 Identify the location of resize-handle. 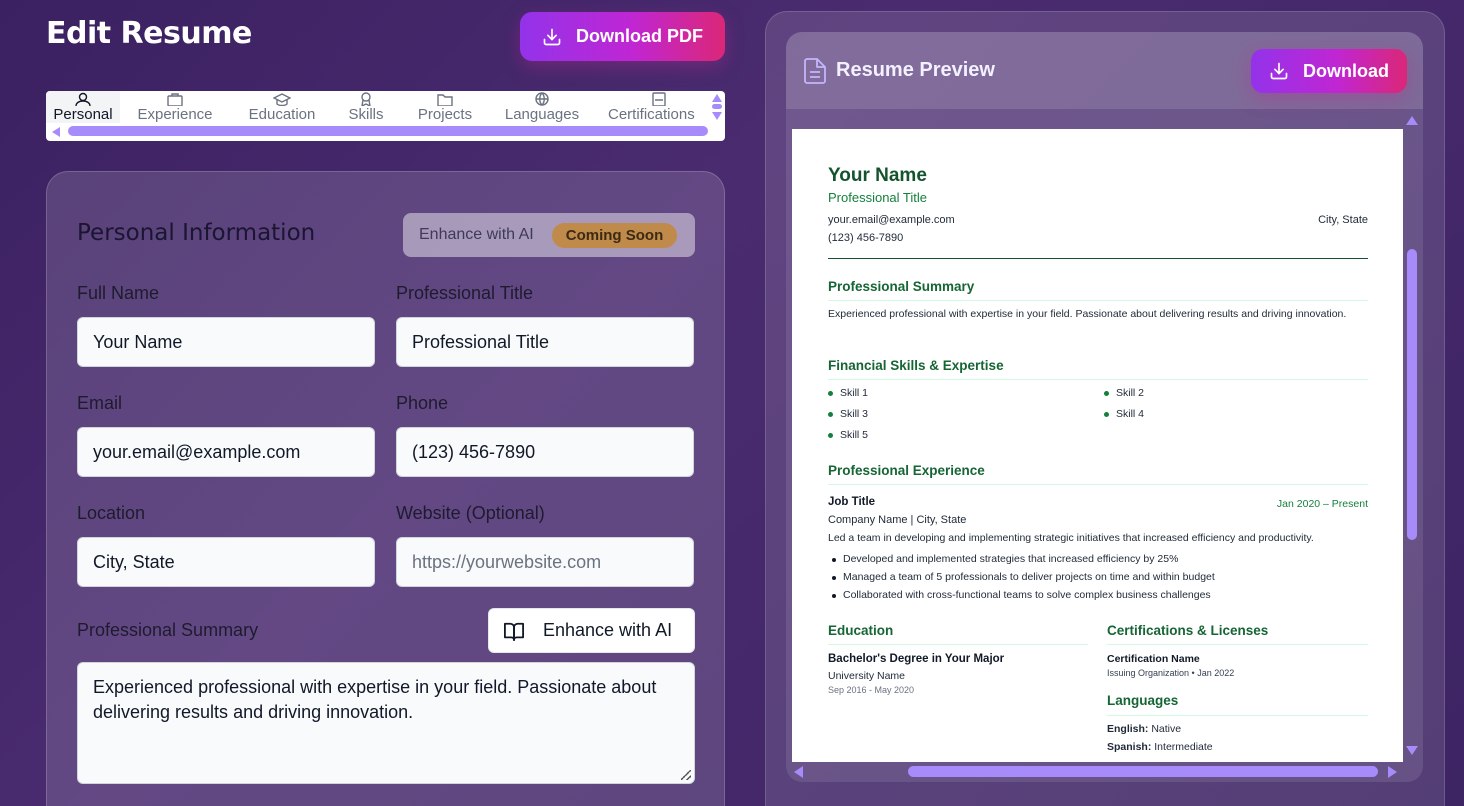
(686, 775).